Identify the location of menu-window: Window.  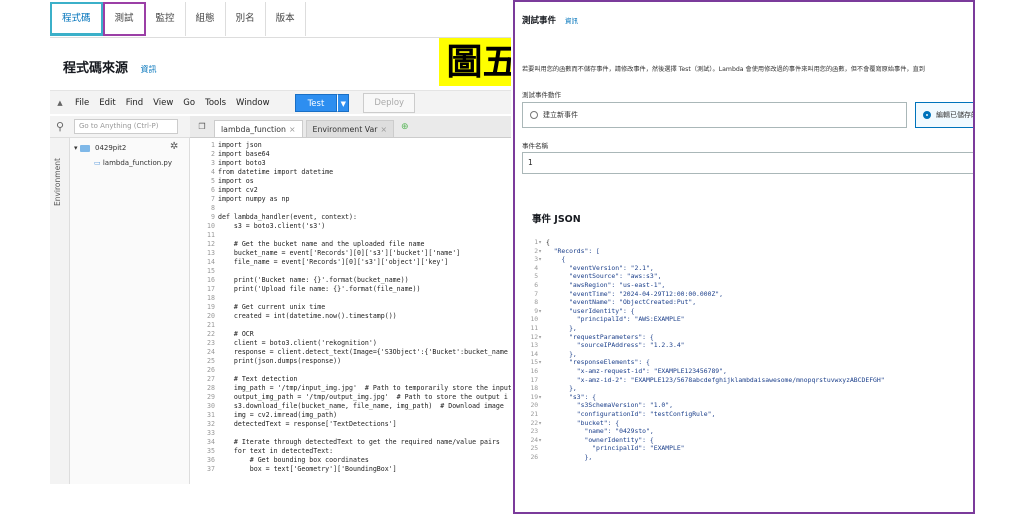
(253, 103).